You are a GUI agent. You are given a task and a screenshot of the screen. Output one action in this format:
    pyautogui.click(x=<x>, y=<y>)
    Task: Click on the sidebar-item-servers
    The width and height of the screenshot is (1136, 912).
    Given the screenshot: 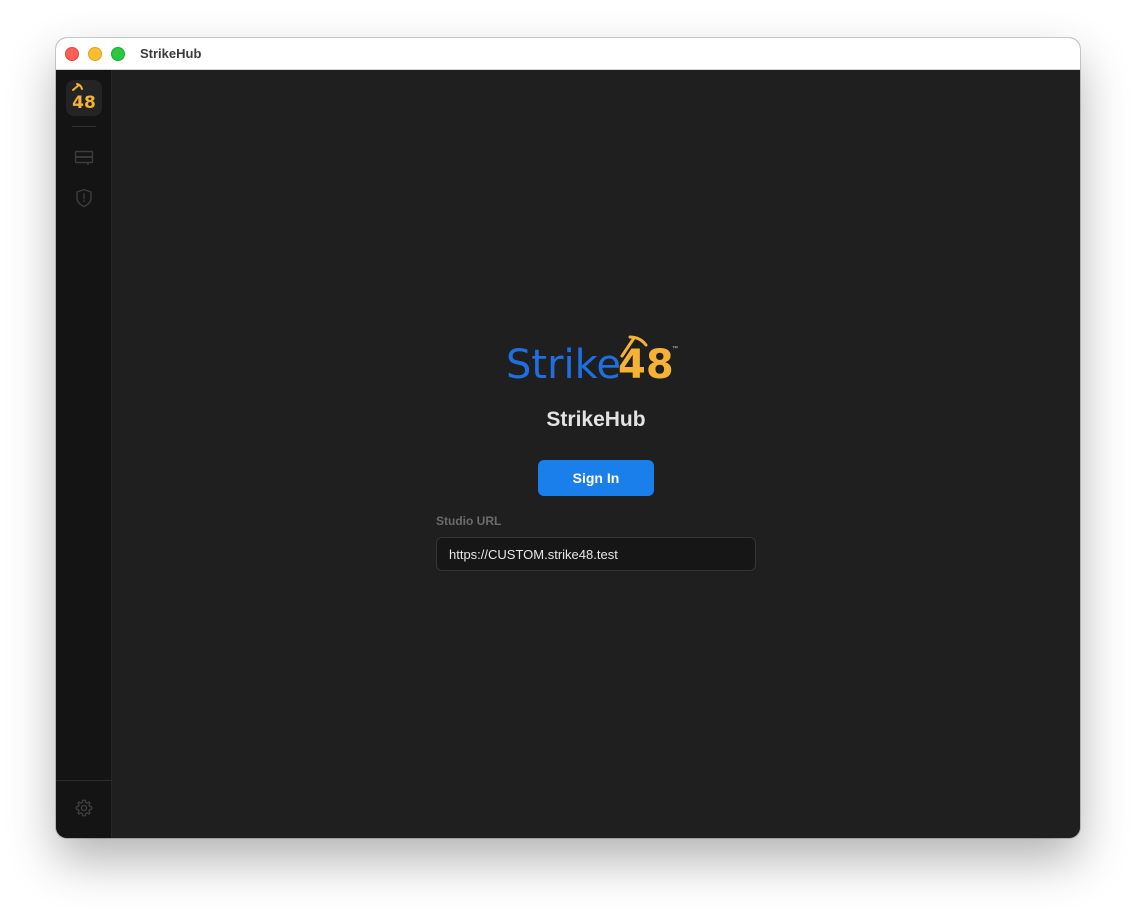 What is the action you would take?
    pyautogui.click(x=84, y=158)
    